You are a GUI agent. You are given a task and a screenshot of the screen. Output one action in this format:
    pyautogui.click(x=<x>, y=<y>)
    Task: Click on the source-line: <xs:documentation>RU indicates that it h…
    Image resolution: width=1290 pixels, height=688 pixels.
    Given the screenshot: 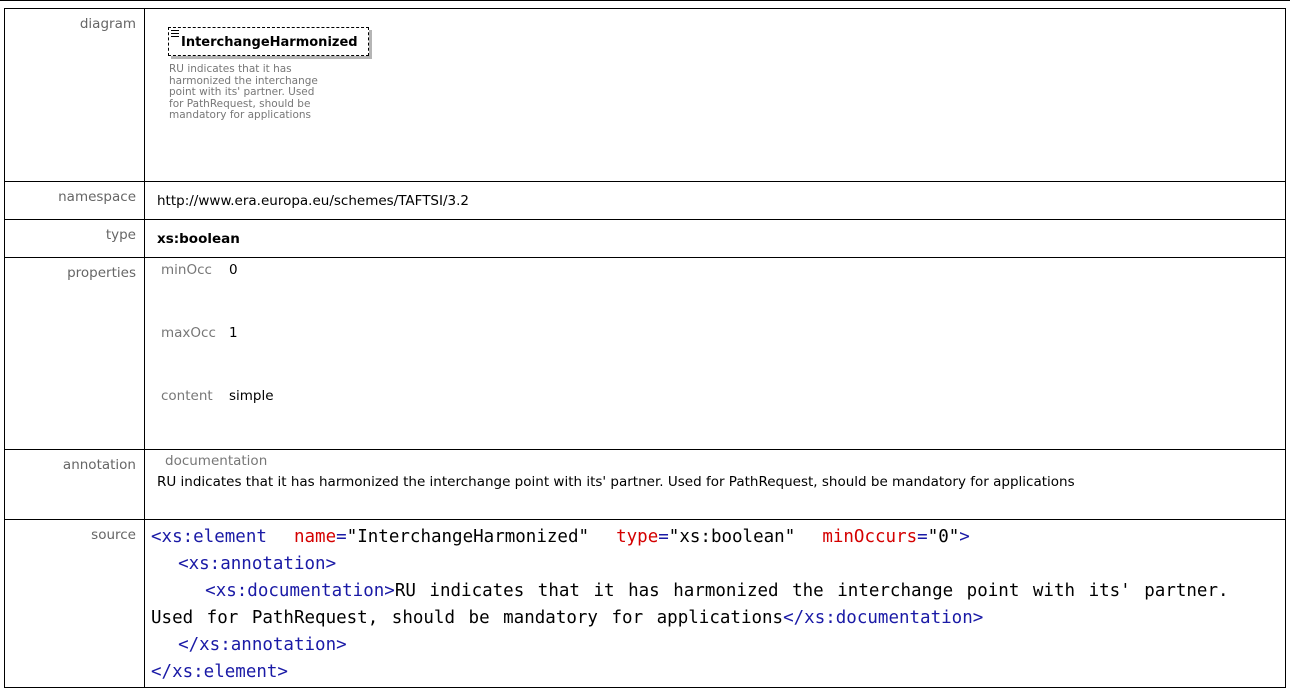 What is the action you would take?
    pyautogui.click(x=709, y=605)
    